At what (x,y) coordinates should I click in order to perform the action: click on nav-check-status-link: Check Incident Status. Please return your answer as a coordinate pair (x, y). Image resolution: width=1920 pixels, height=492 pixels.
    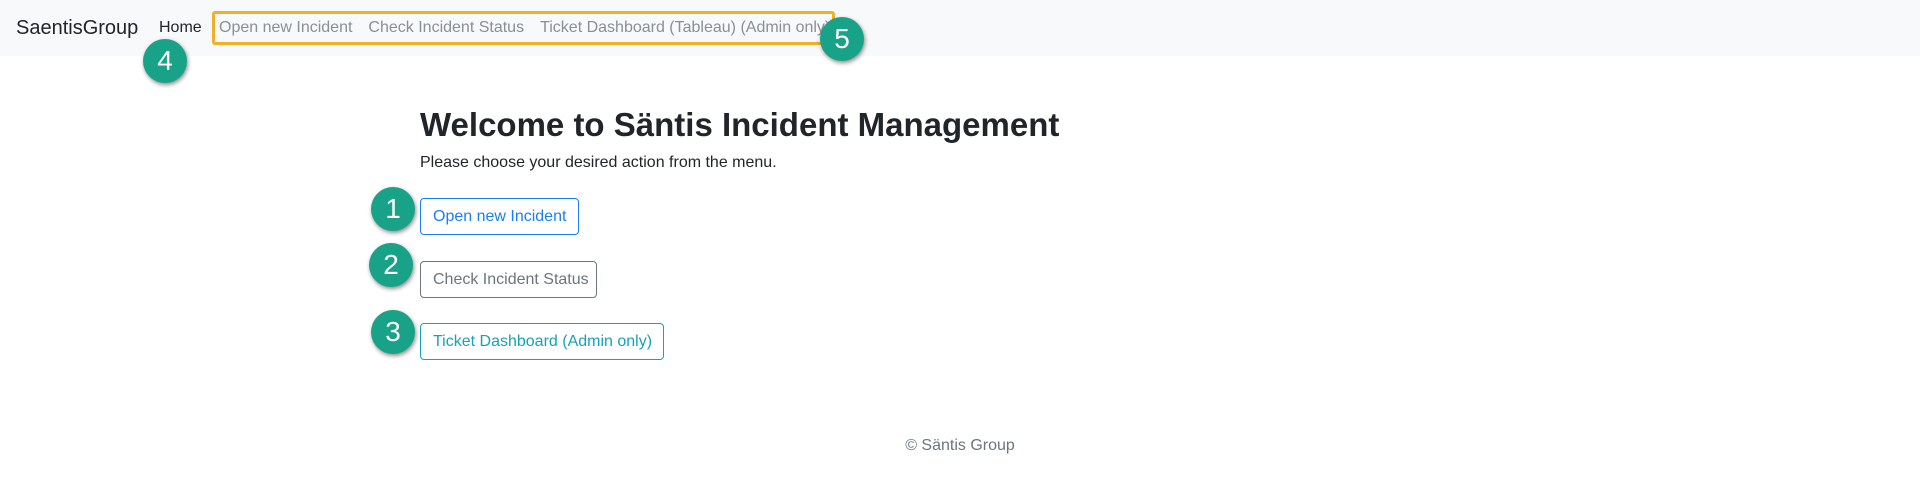
    Looking at the image, I should click on (446, 28).